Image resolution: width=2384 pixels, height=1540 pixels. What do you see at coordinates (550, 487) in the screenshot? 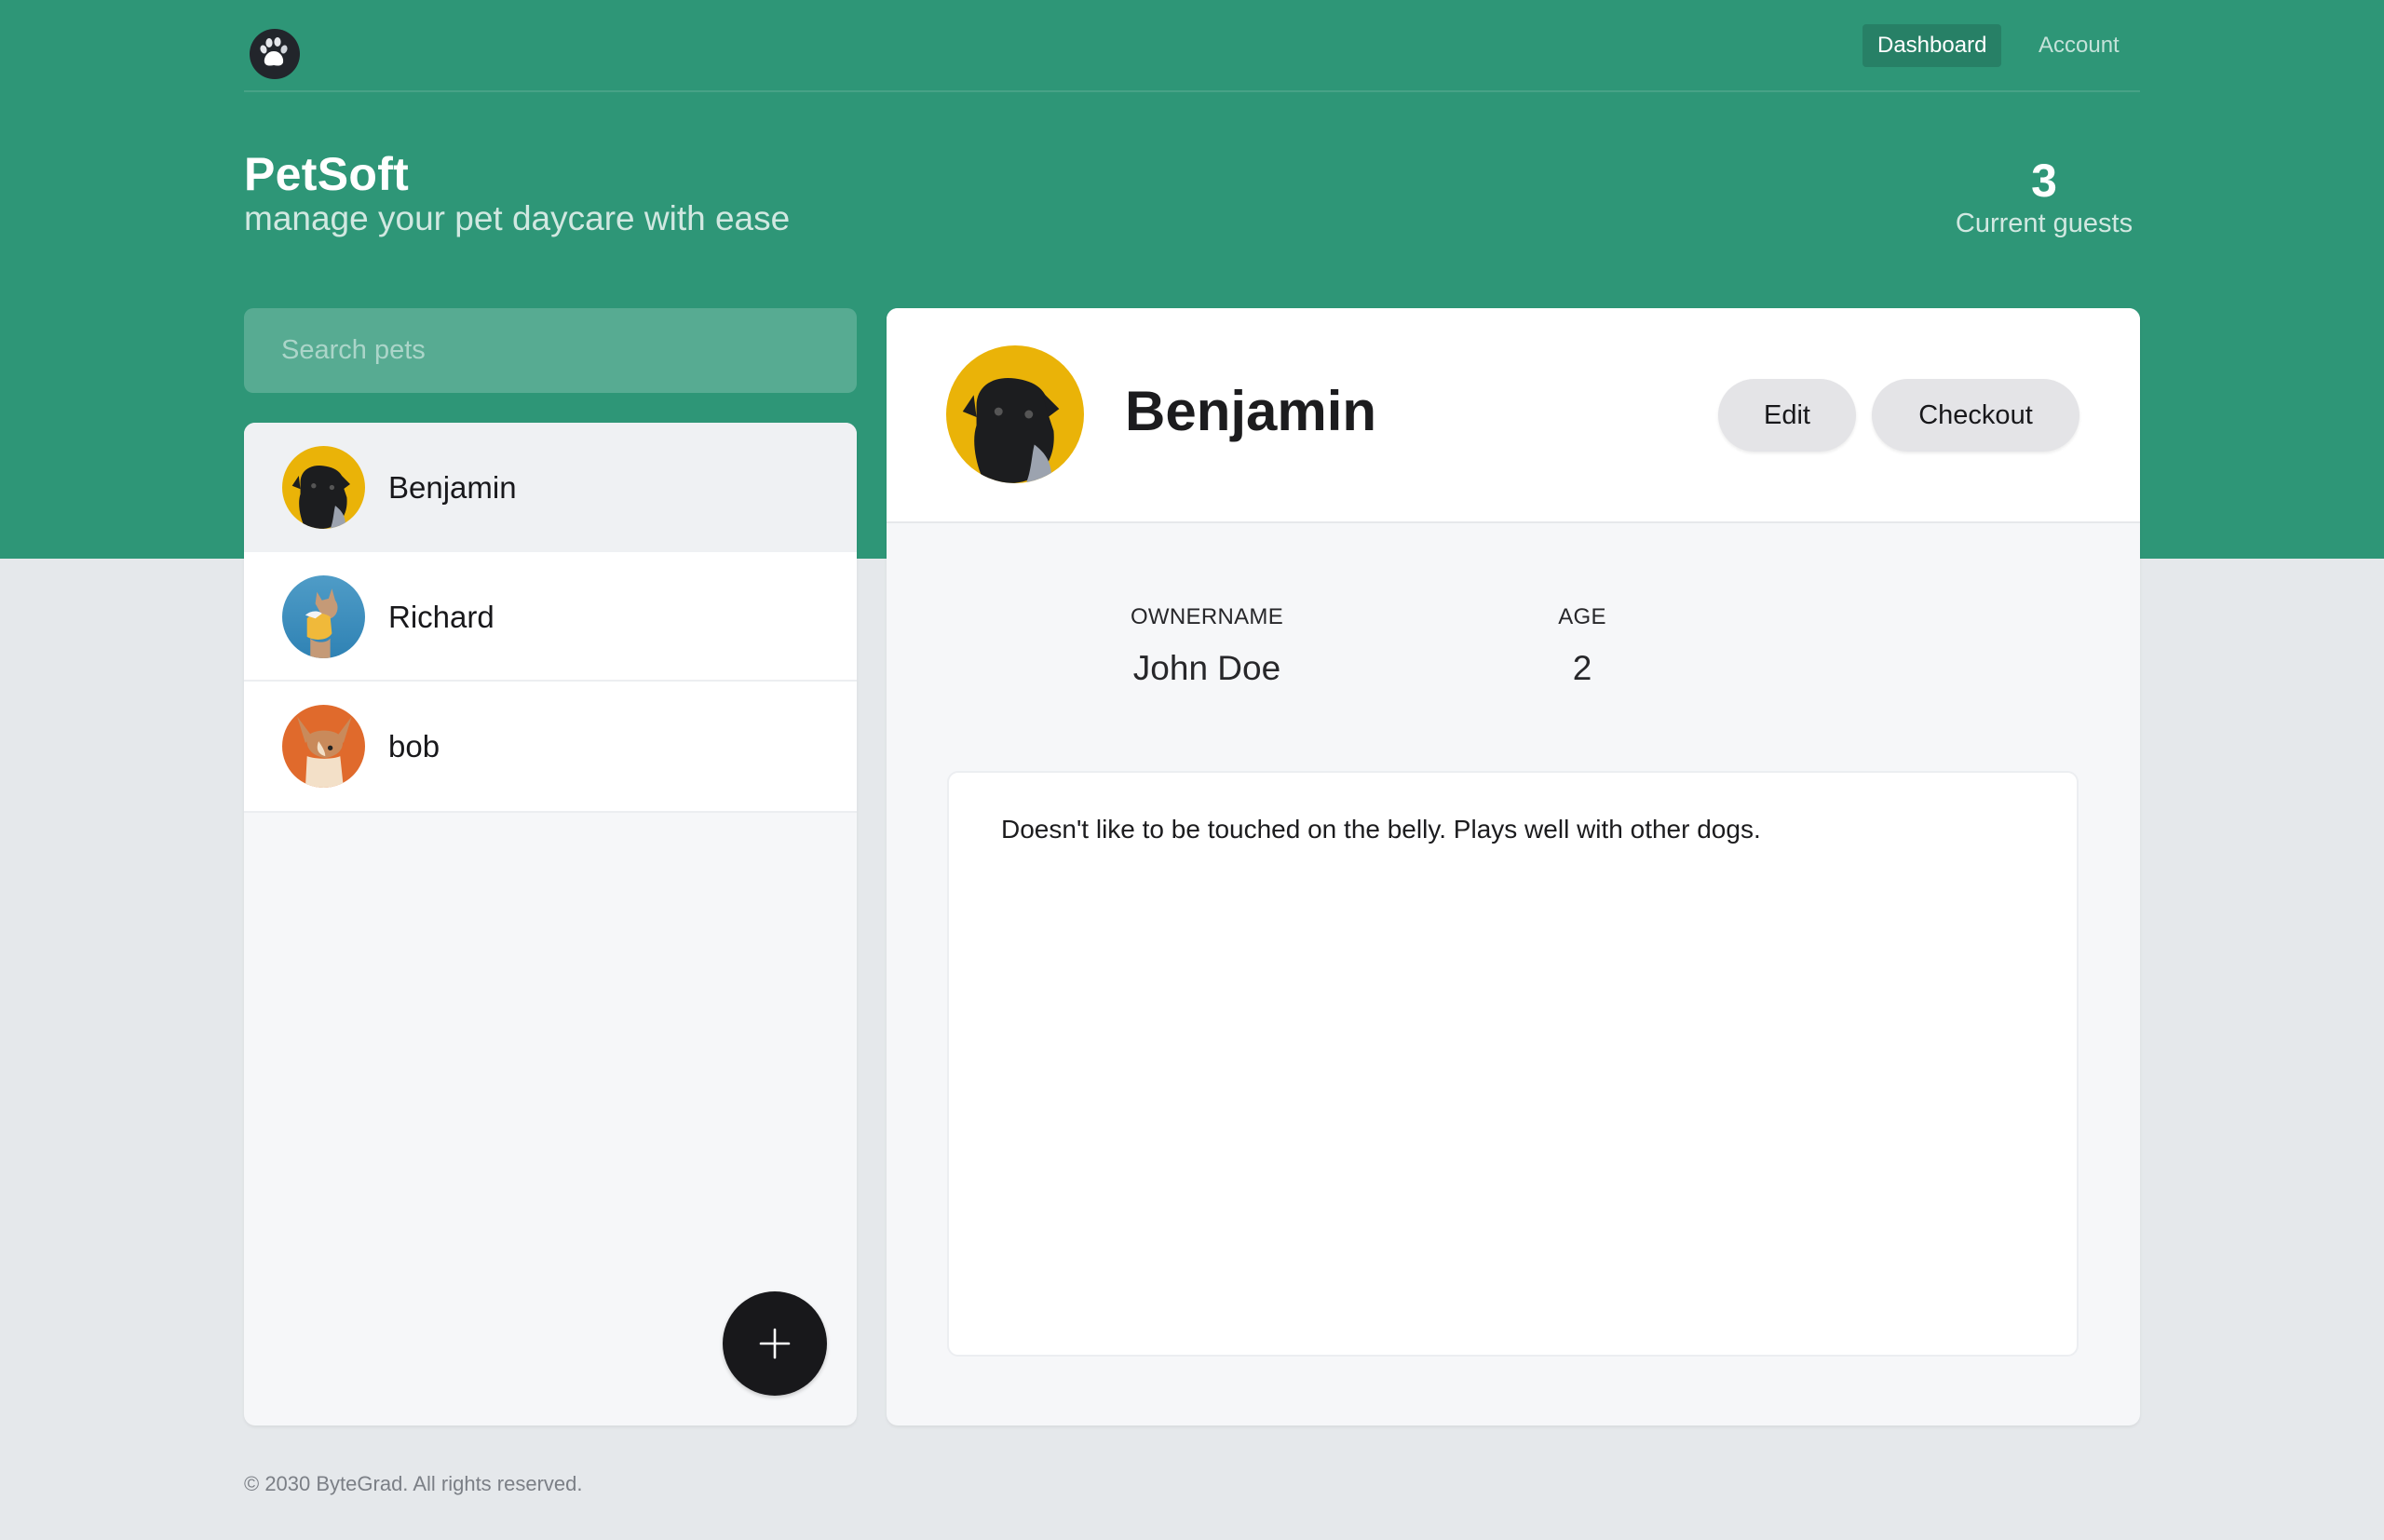
I see `pet-list-item: Benjamin` at bounding box center [550, 487].